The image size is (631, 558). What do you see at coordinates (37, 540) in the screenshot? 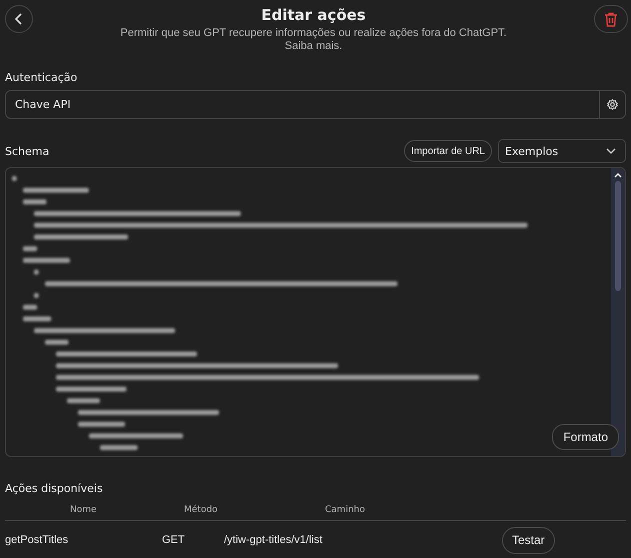
I see `table-cell-text: getPostTitles` at bounding box center [37, 540].